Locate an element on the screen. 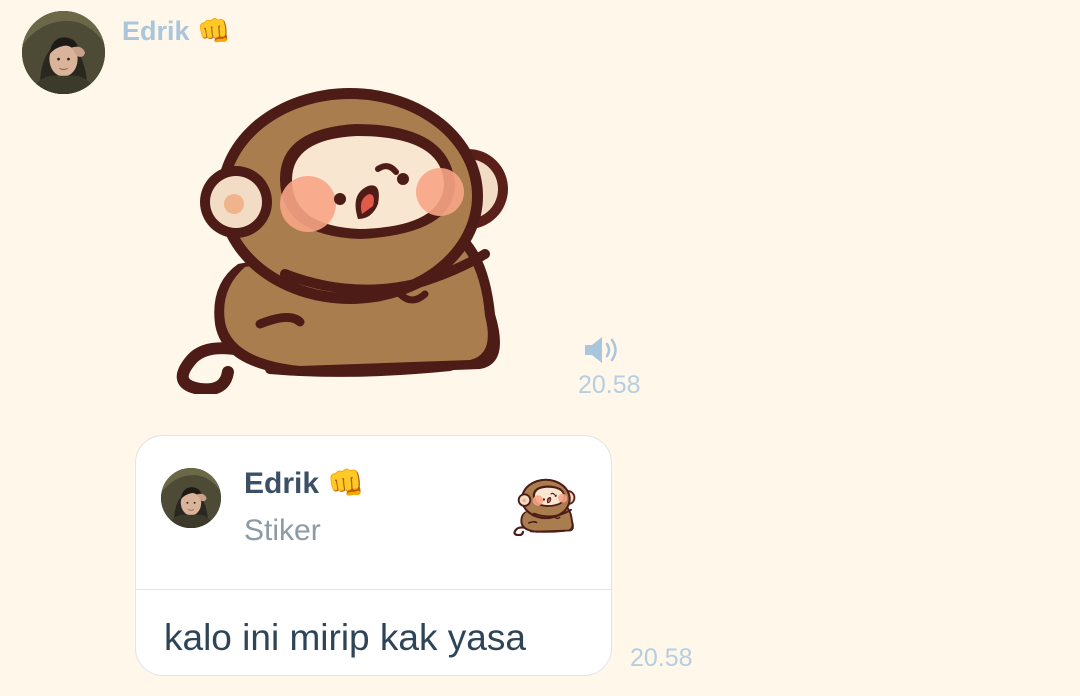 This screenshot has width=1080, height=696. quoted-message-type: Stiker is located at coordinates (282, 530).